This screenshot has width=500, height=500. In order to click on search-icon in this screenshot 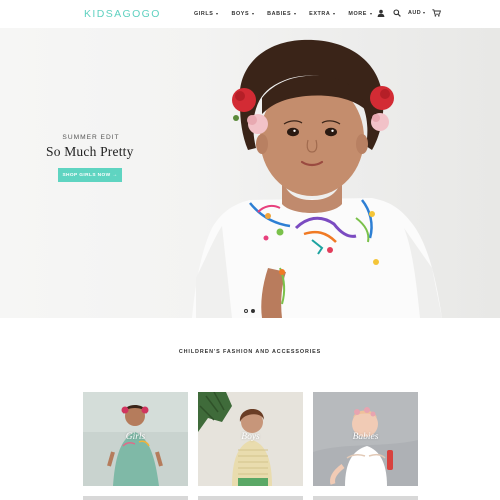, I will do `click(397, 13)`.